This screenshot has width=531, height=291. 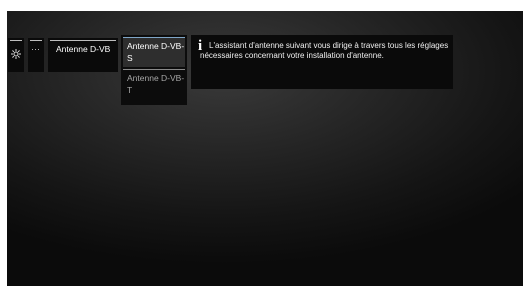 I want to click on gear-icon, so click(x=16, y=53).